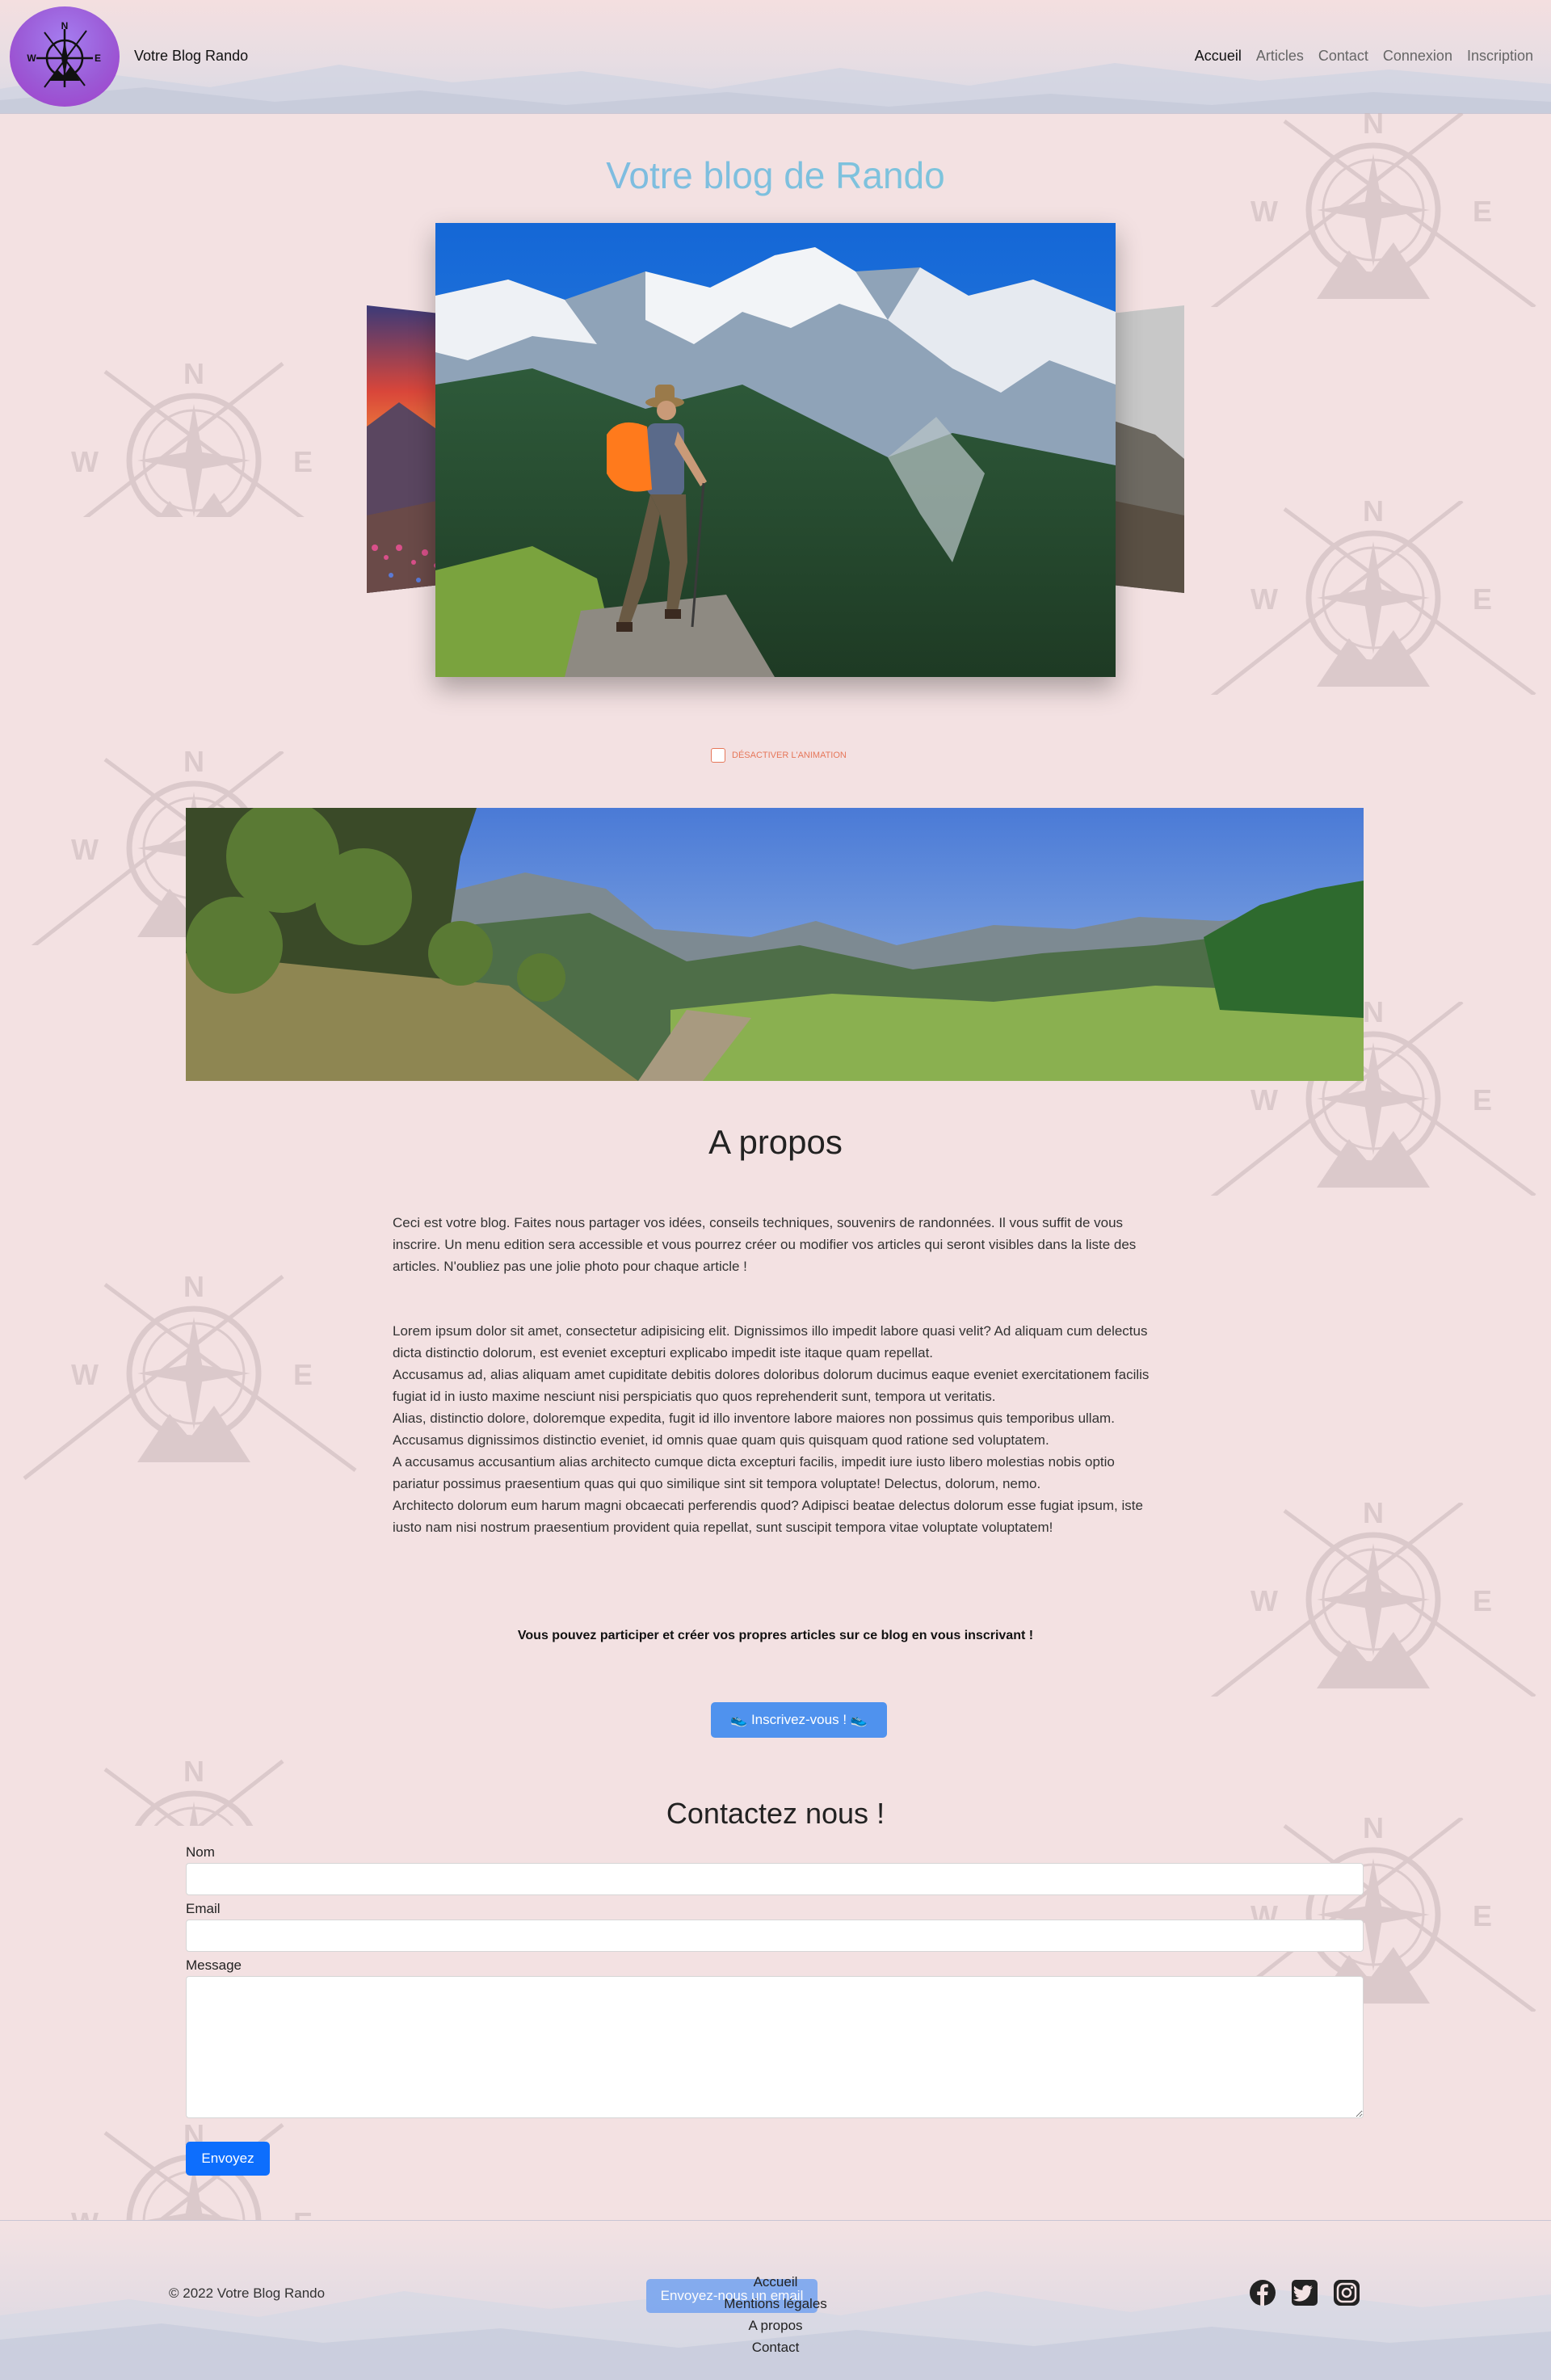 Image resolution: width=1551 pixels, height=2380 pixels. Describe the element at coordinates (204, 1909) in the screenshot. I see `email-label: Email` at that location.